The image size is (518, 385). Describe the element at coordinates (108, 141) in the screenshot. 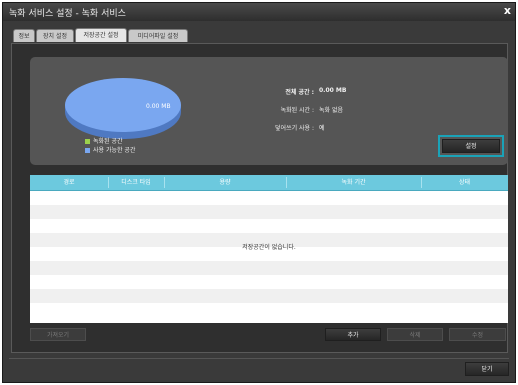

I see `legend-label-recorded: 녹화된 공간` at that location.